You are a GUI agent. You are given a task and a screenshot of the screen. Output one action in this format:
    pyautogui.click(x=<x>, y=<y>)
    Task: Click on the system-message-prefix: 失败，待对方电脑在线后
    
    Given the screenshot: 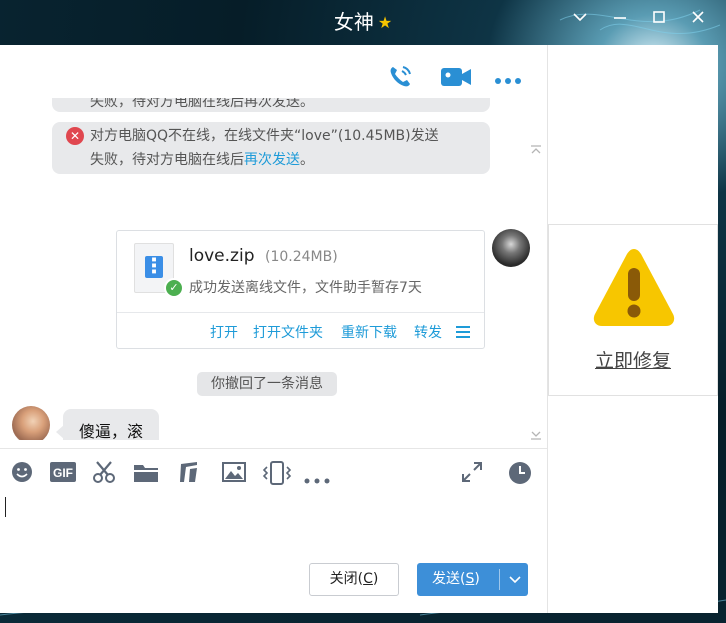 What is the action you would take?
    pyautogui.click(x=167, y=160)
    